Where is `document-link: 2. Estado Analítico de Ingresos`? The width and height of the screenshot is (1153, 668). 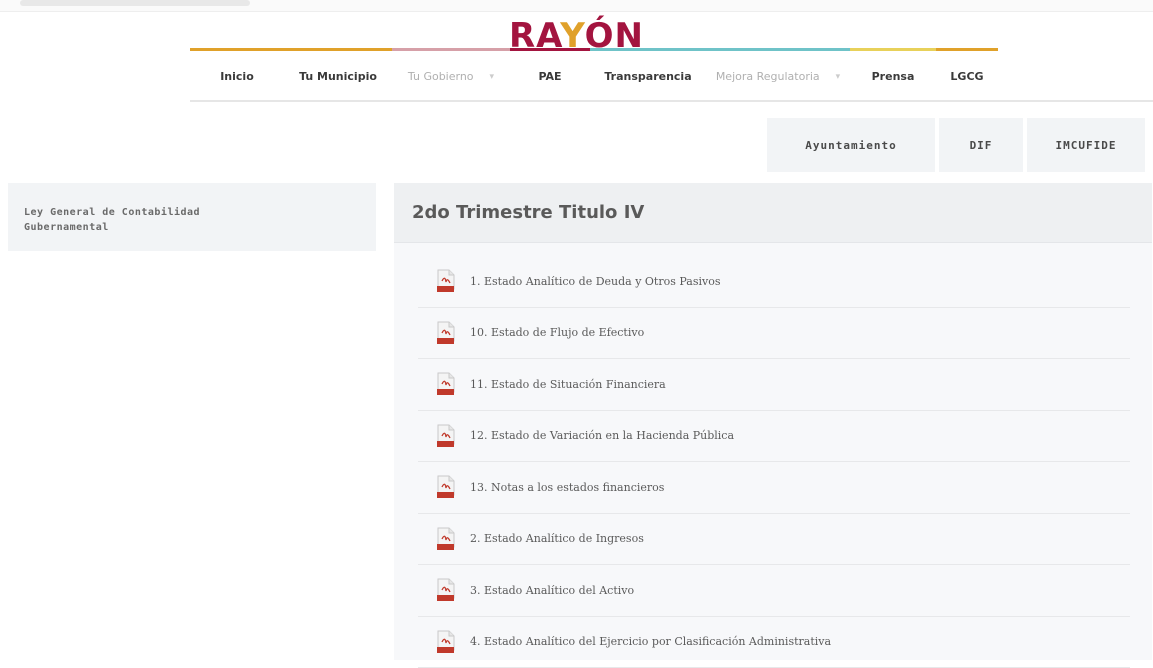 document-link: 2. Estado Analítico de Ingresos is located at coordinates (774, 540).